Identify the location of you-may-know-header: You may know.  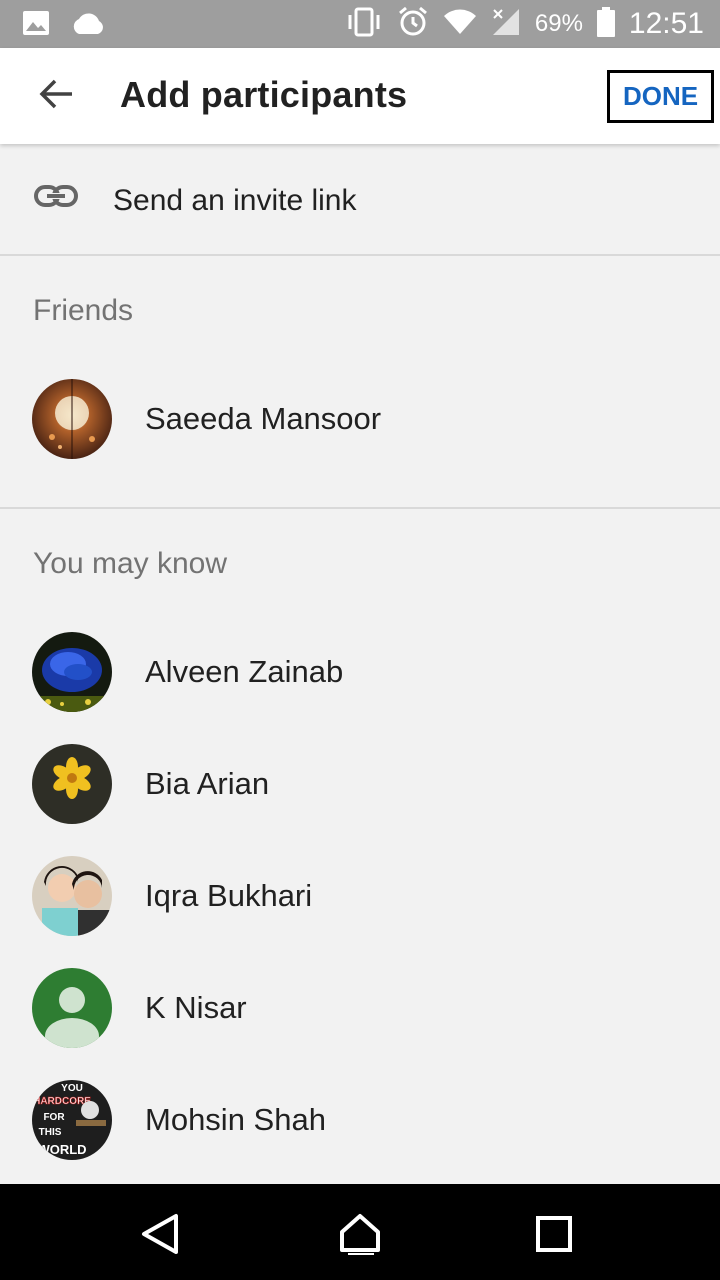
(130, 563).